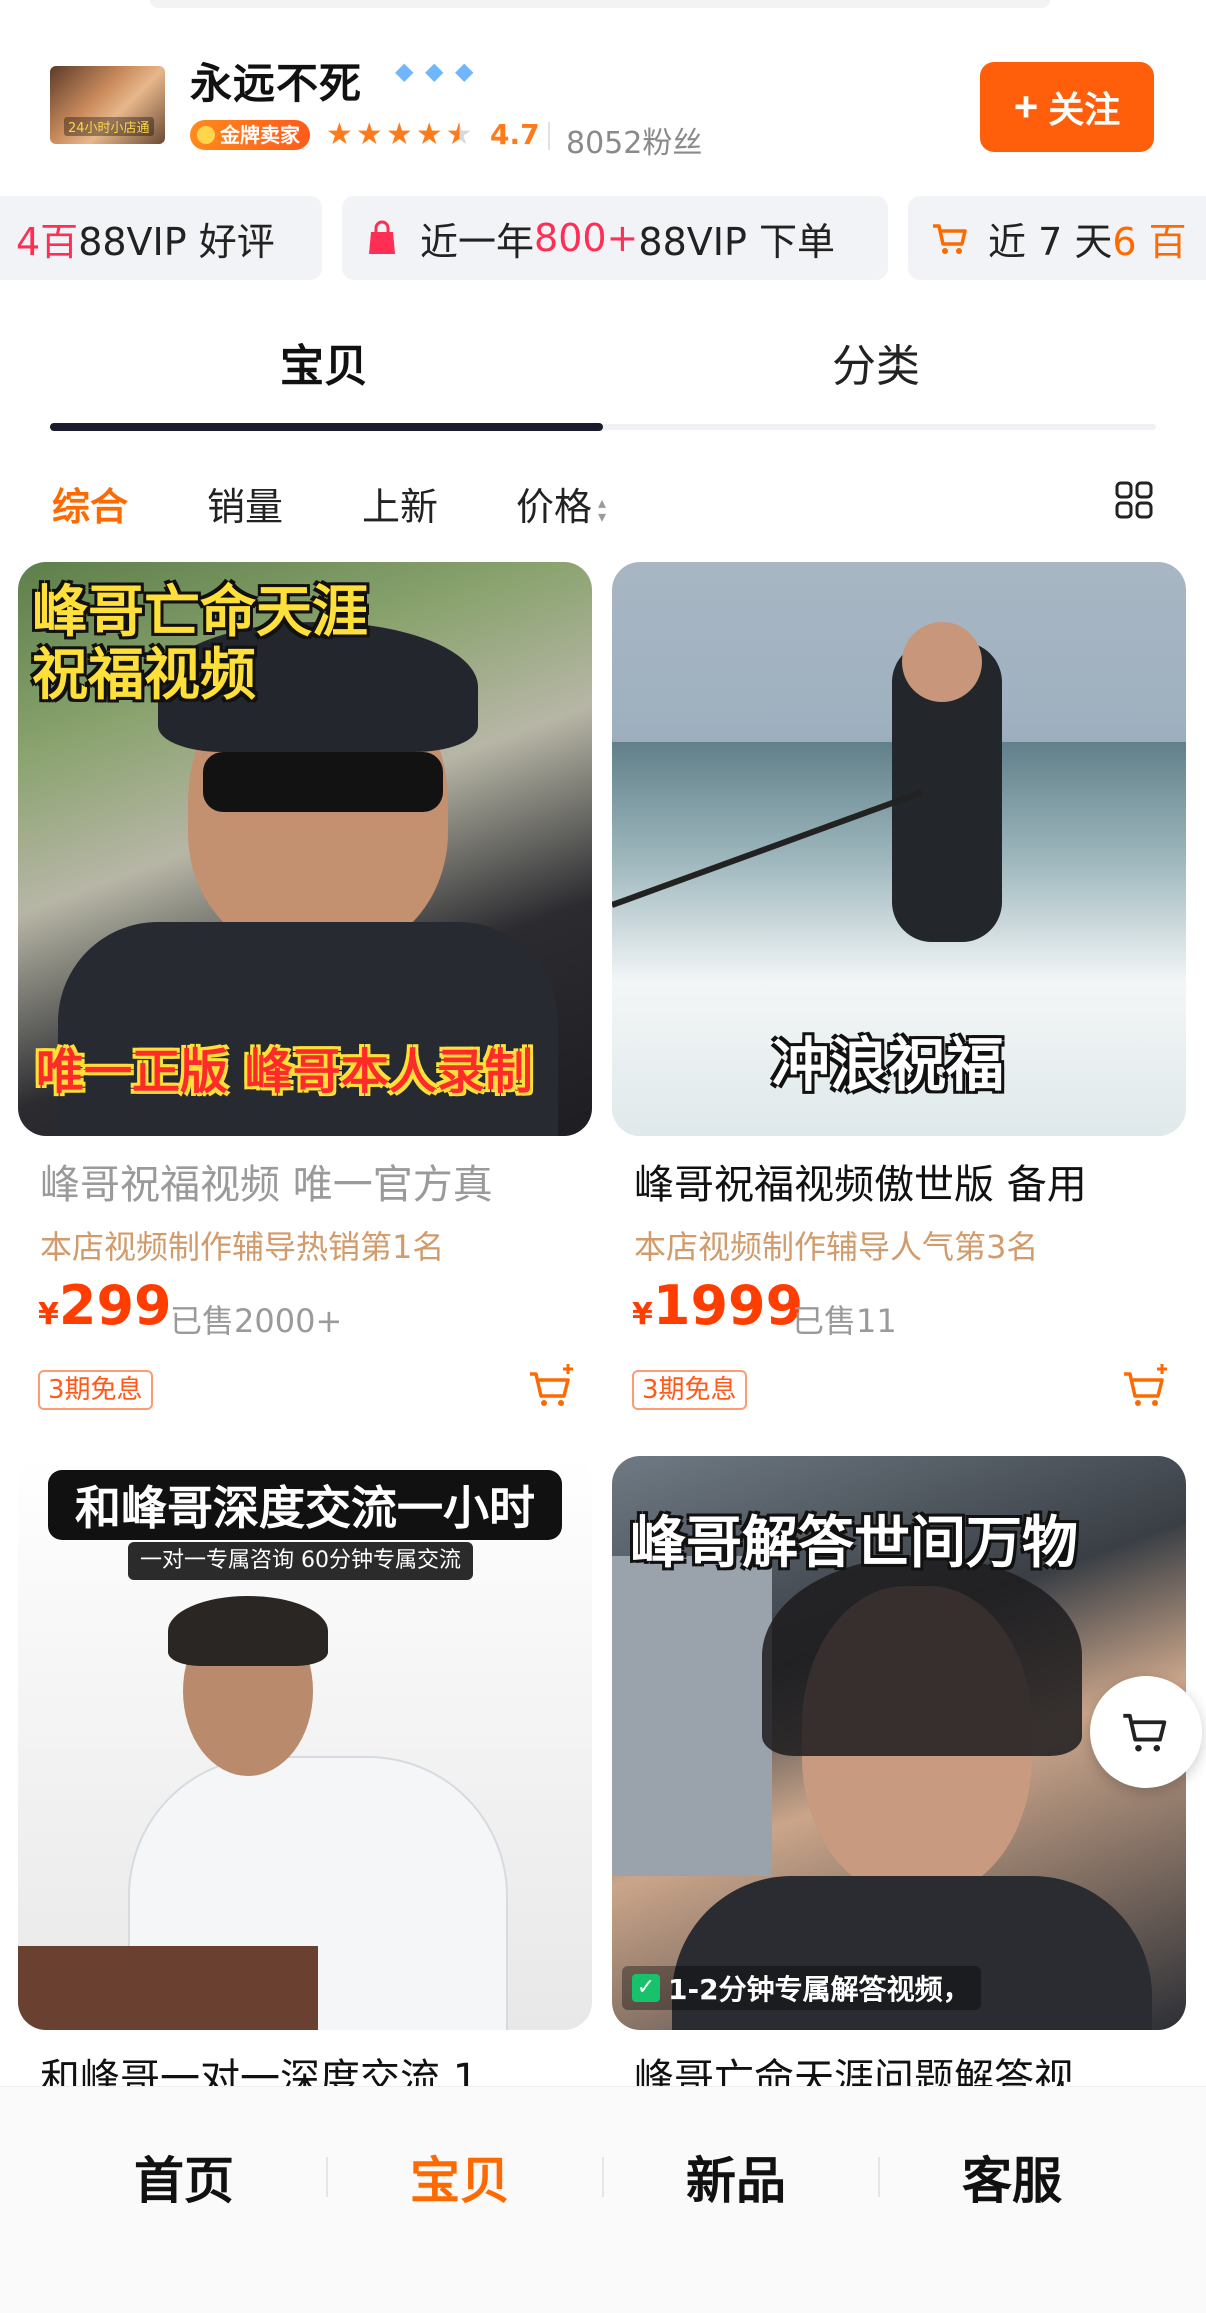 The height and width of the screenshot is (2313, 1206). I want to click on bottom-nav: 首页 宝贝 新品 客服, so click(603, 2199).